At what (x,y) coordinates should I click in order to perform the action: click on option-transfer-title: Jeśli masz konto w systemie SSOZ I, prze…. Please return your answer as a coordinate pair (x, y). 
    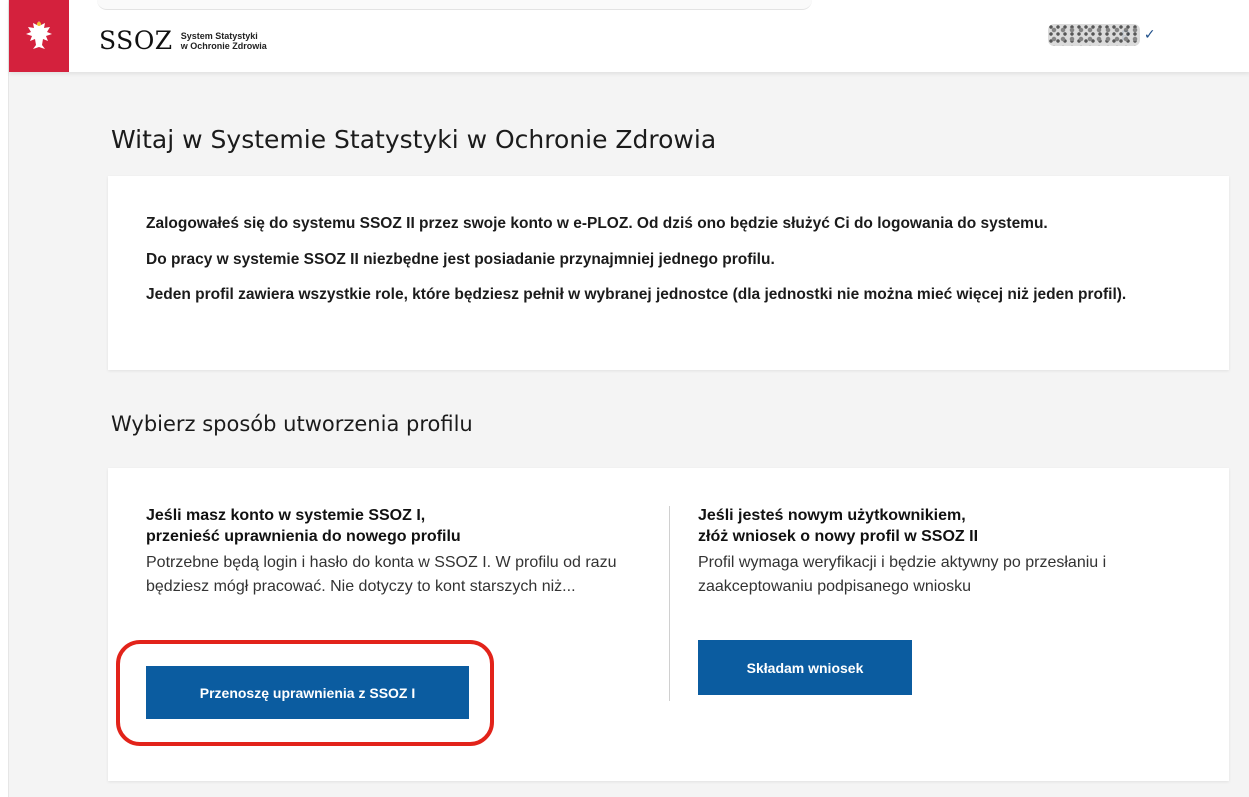
    Looking at the image, I should click on (393, 526).